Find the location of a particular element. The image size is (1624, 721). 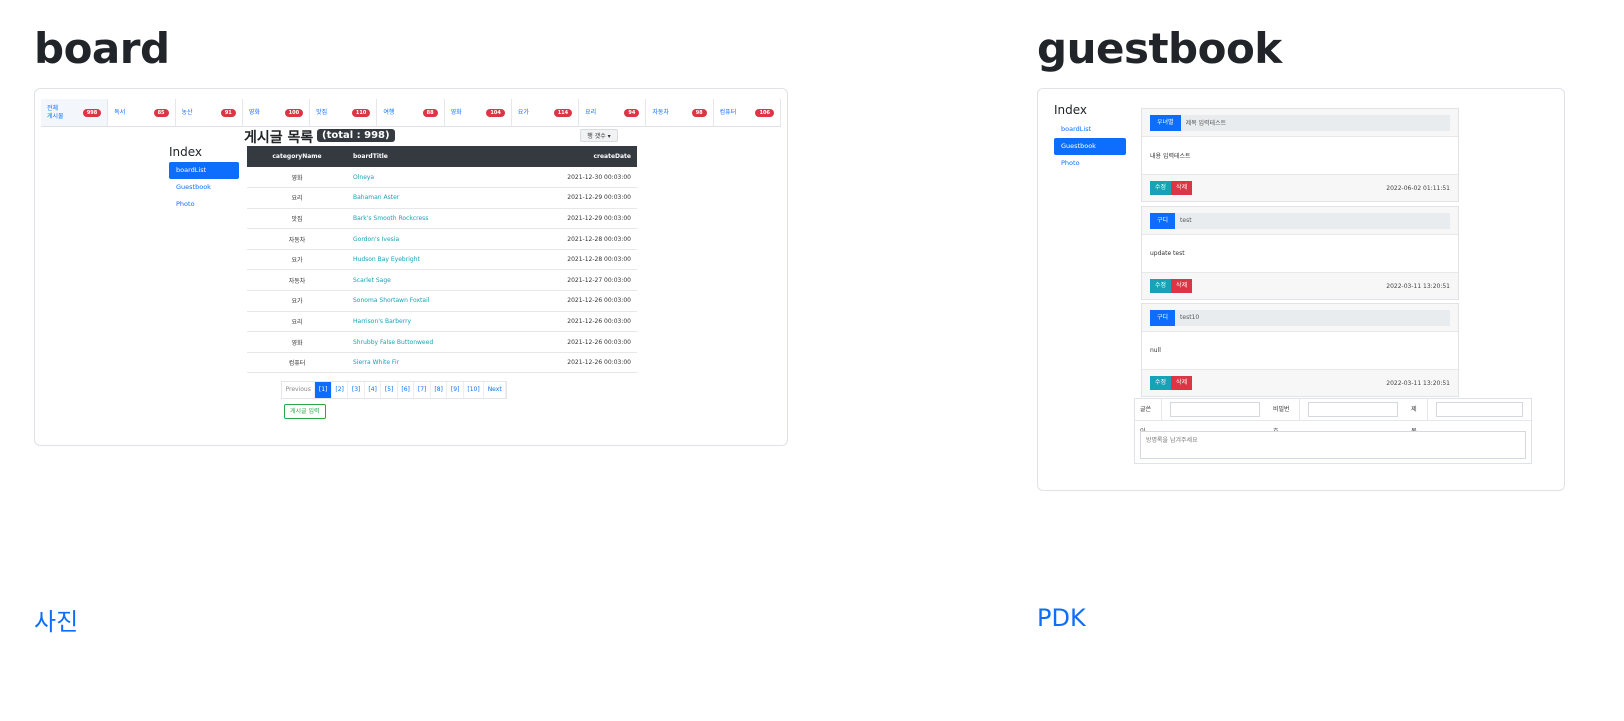

pagination-page-3: [3] is located at coordinates (356, 390).